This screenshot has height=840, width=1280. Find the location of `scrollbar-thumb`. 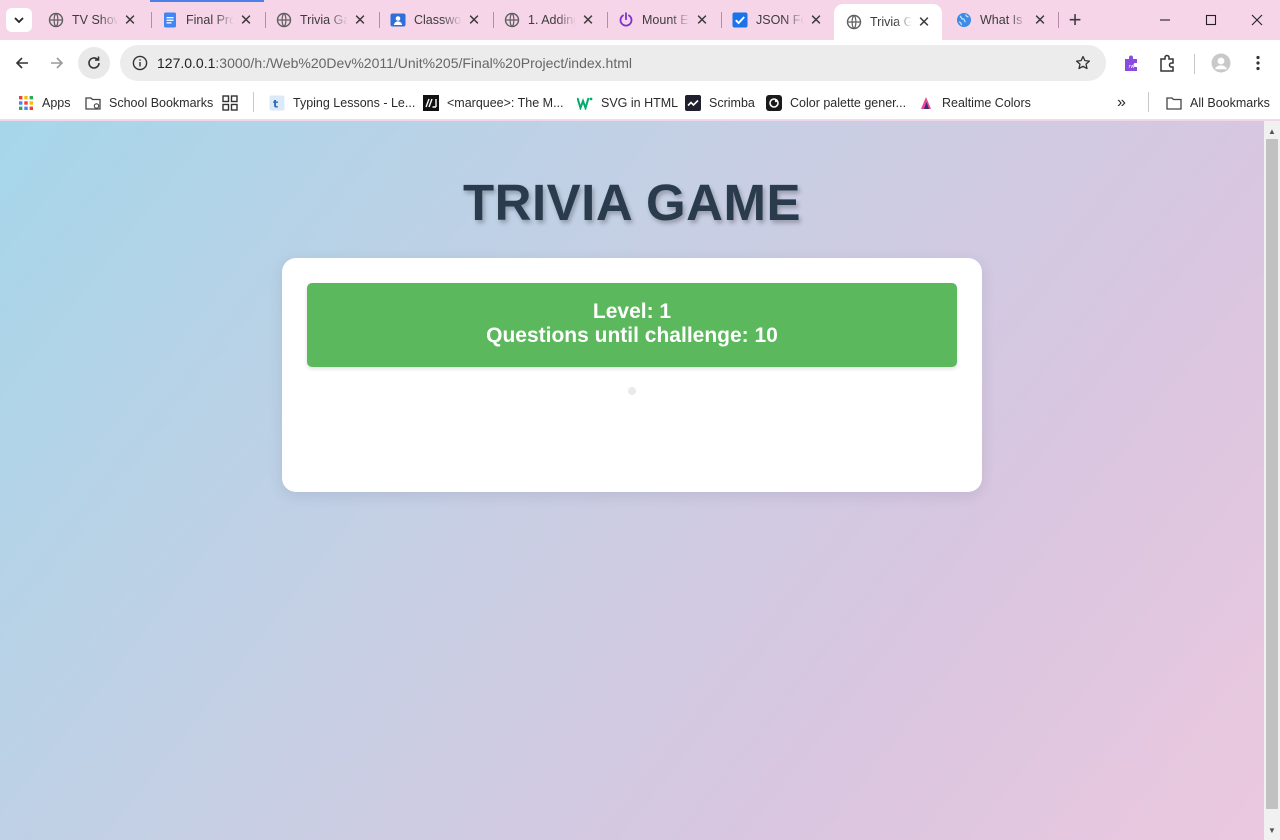

scrollbar-thumb is located at coordinates (1272, 474).